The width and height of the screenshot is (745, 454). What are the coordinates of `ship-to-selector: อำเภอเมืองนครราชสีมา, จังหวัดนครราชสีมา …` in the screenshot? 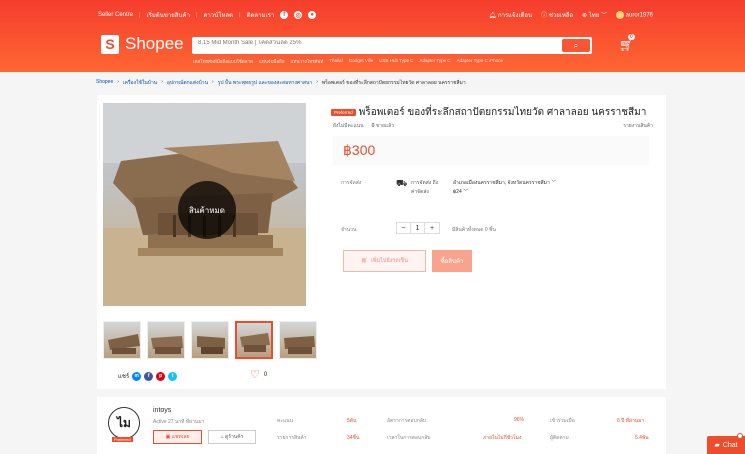 It's located at (504, 183).